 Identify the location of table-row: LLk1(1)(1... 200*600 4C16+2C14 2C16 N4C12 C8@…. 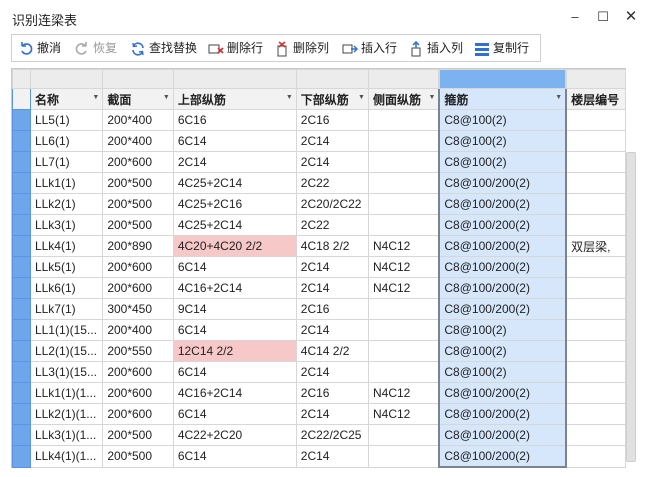
(319, 393).